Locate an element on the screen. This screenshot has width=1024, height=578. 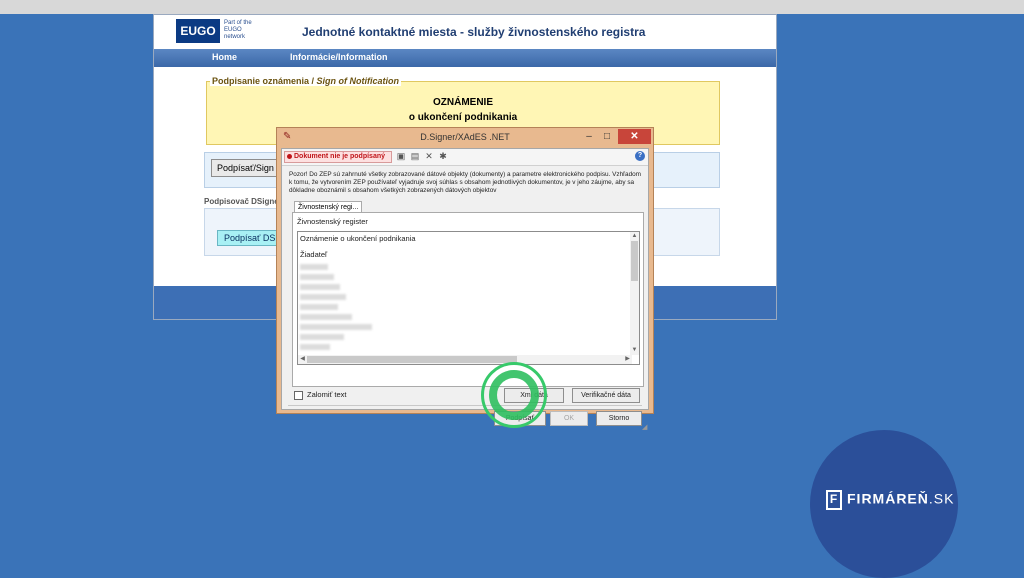
nav-home: Home is located at coordinates (224, 57).